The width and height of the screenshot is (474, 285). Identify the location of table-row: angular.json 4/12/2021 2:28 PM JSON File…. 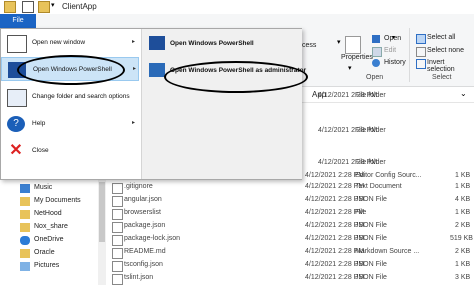
(292, 201).